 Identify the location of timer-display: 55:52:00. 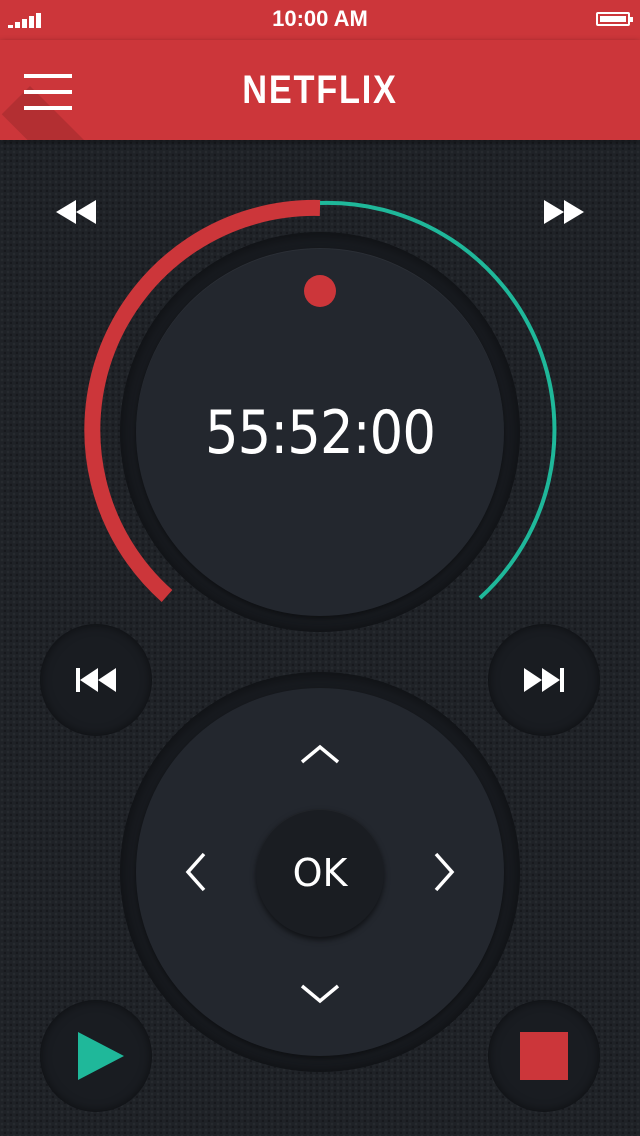
(320, 433).